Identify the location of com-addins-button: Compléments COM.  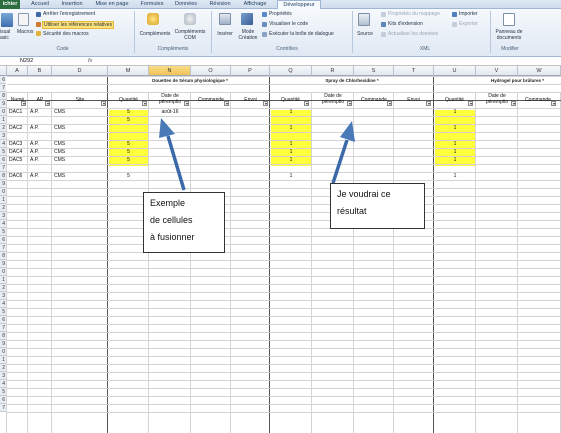
(190, 35).